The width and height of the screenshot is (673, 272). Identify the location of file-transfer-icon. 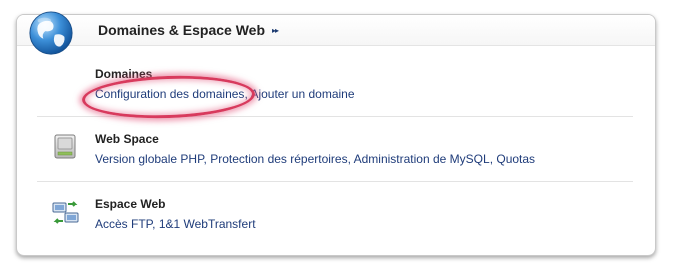
(65, 212).